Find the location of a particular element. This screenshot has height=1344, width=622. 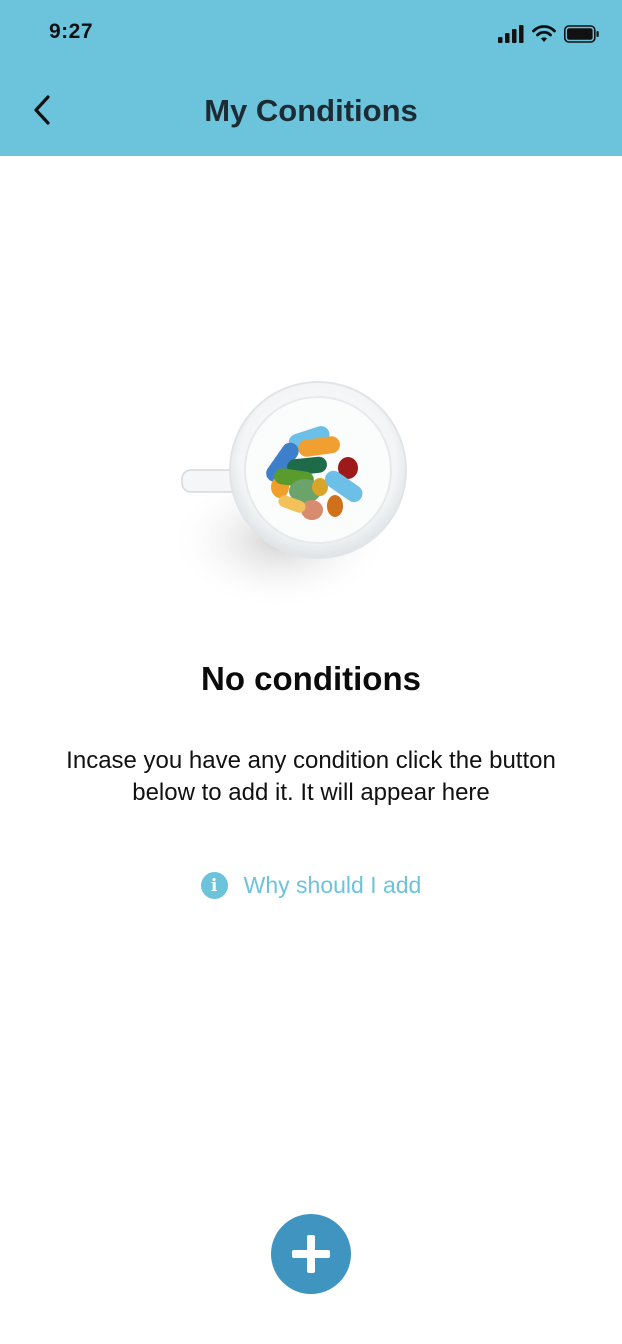

wifi-icon is located at coordinates (544, 33).